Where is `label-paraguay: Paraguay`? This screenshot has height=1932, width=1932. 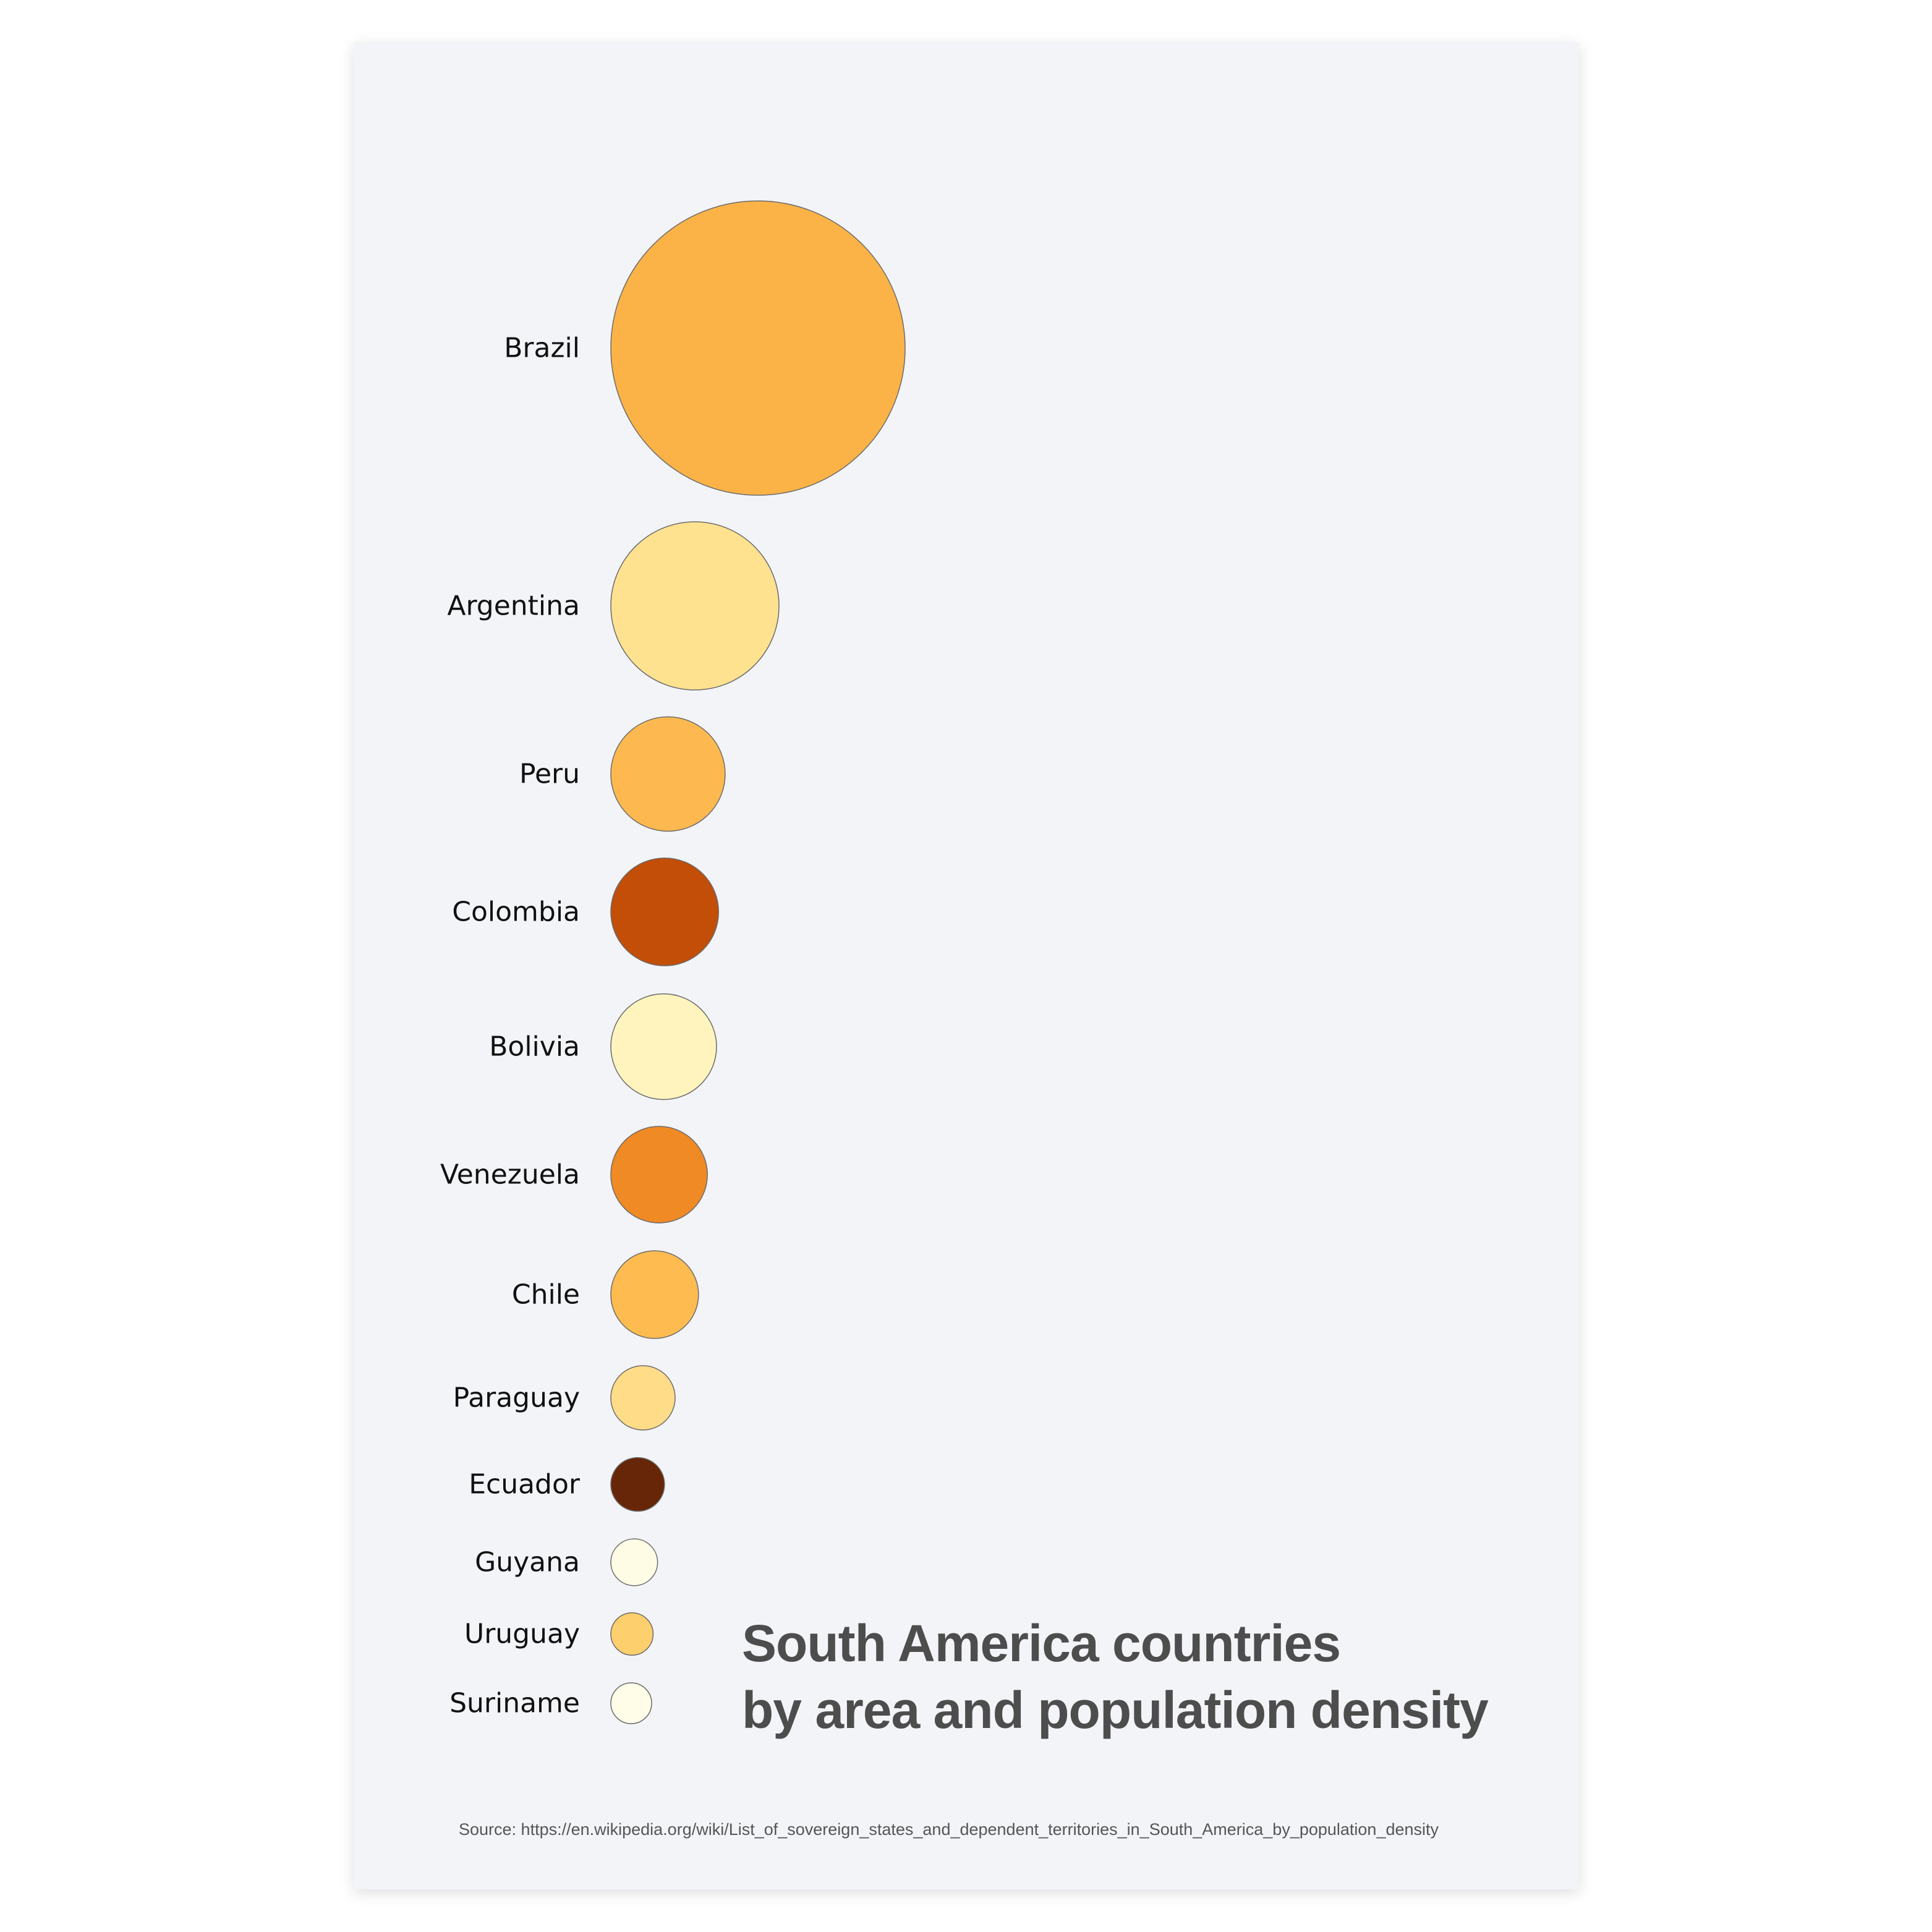 label-paraguay: Paraguay is located at coordinates (516, 1398).